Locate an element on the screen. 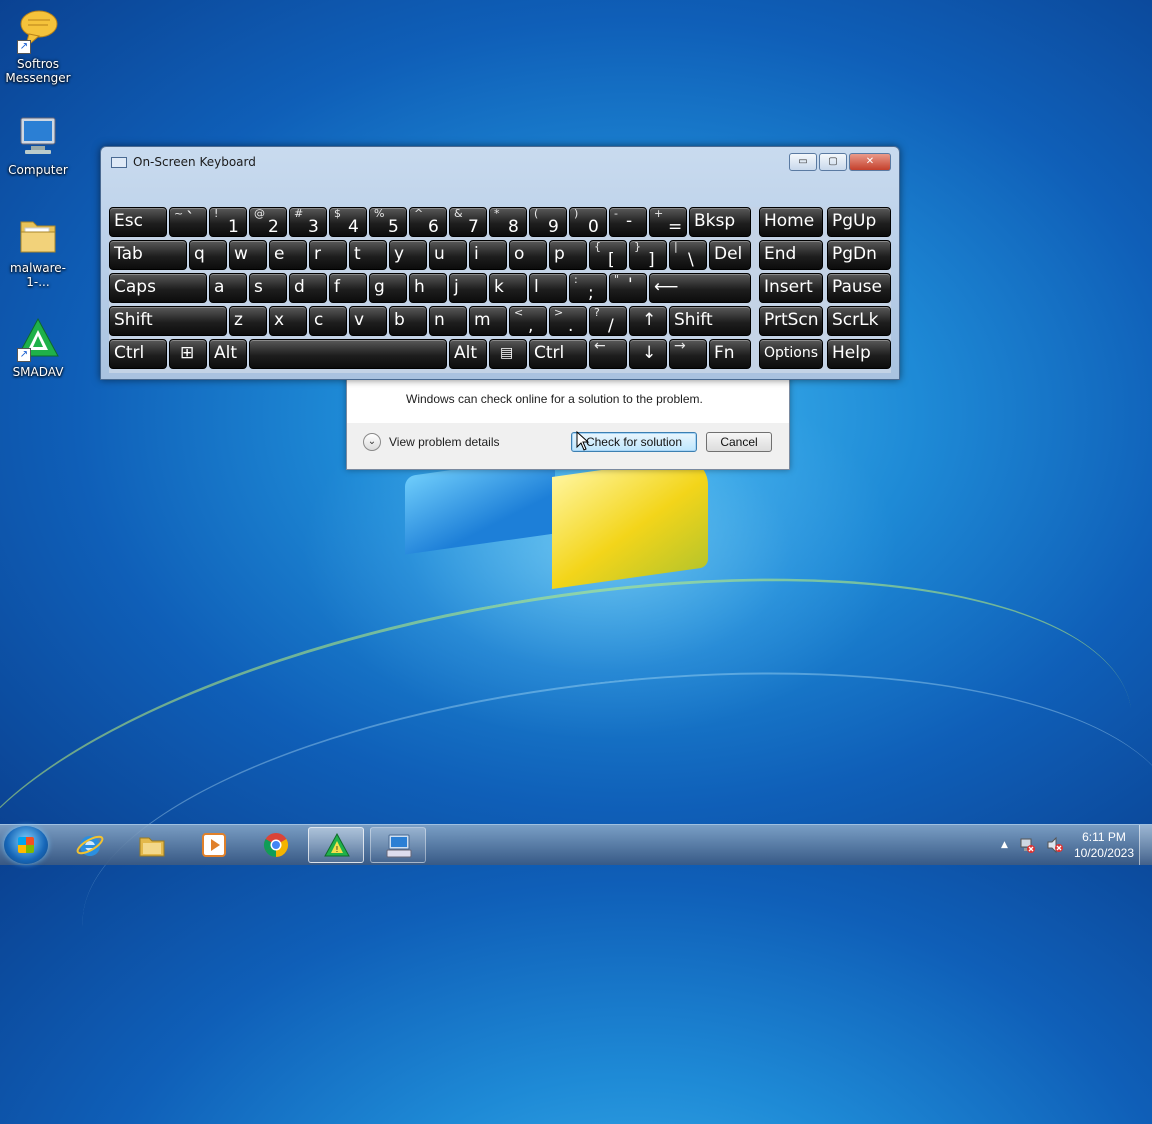 The width and height of the screenshot is (1152, 1124). key-end: End is located at coordinates (791, 255).